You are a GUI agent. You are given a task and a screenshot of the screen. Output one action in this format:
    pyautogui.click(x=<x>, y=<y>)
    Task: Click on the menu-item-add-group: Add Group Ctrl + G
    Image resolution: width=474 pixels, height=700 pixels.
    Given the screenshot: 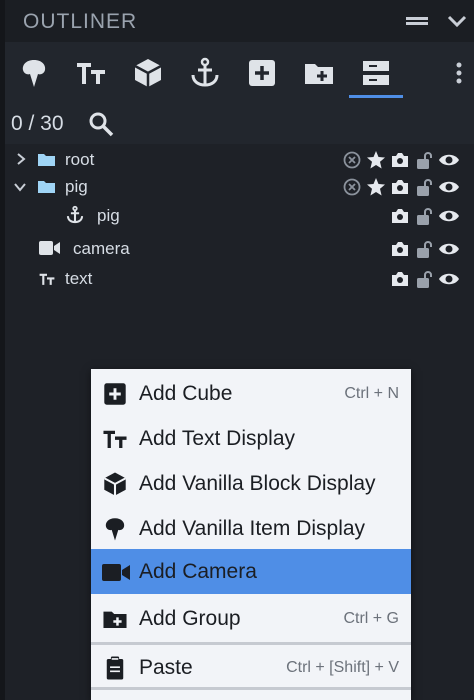 What is the action you would take?
    pyautogui.click(x=251, y=618)
    